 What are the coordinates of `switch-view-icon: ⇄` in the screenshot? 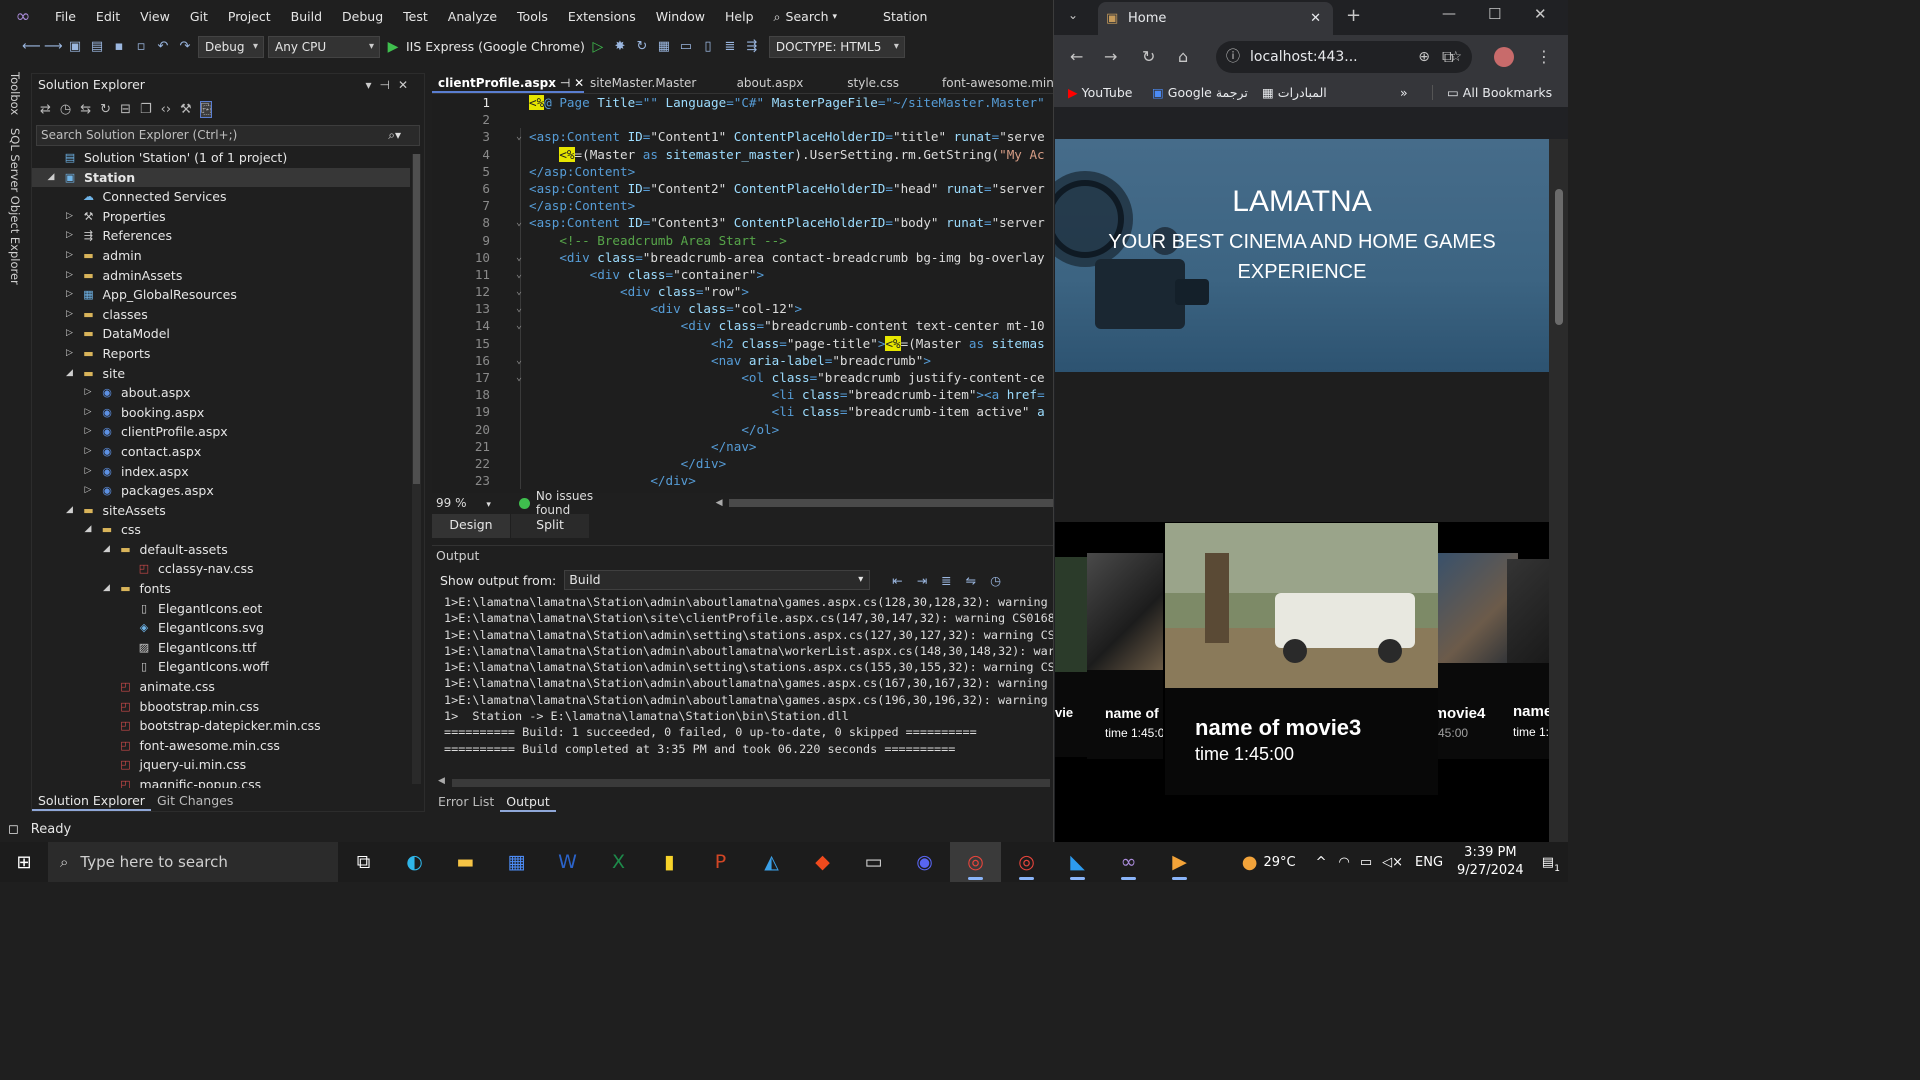 It's located at (45, 109).